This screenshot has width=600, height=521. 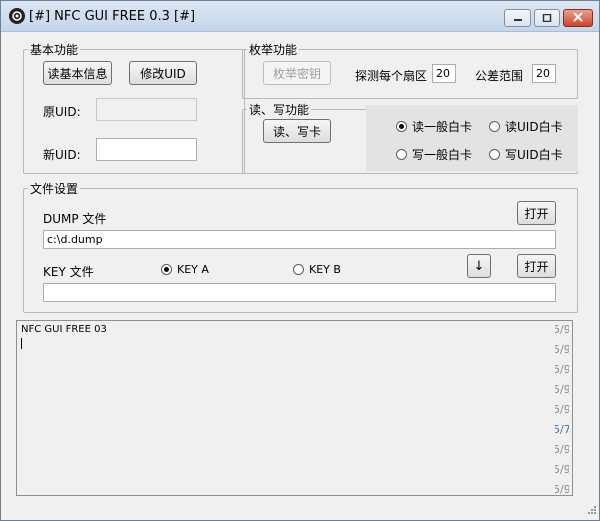 What do you see at coordinates (17, 16) in the screenshot?
I see `app-logo-icon` at bounding box center [17, 16].